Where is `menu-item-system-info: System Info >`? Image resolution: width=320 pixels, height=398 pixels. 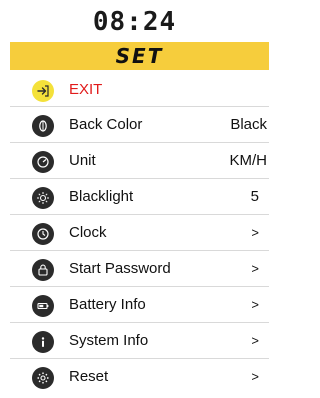 menu-item-system-info: System Info > is located at coordinates (139, 341).